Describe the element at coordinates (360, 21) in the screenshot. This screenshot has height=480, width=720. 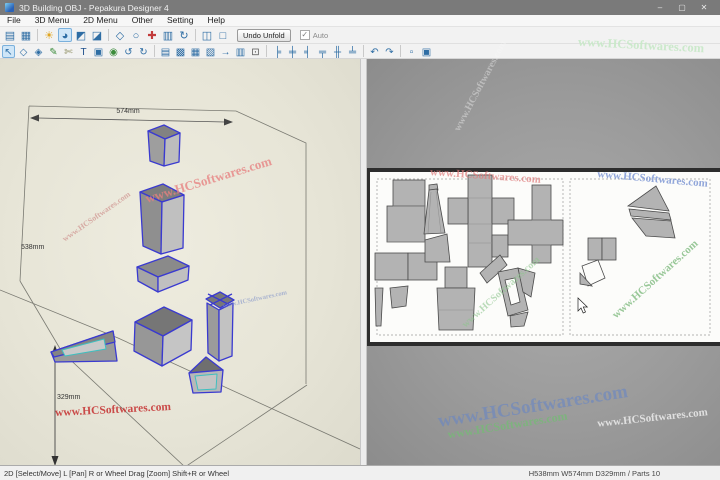
I see `menubar-items: File 3D Menu 2D Menu Other Setting Help` at that location.